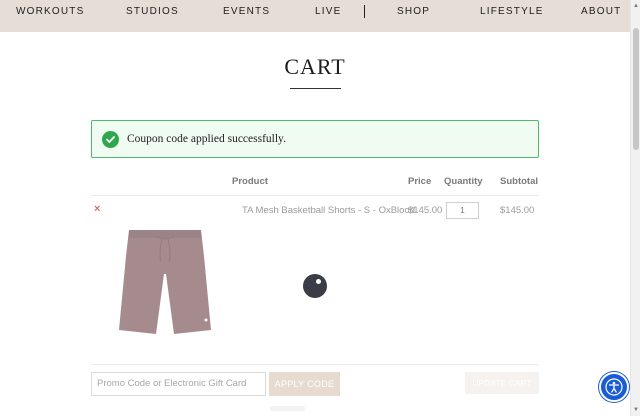 The height and width of the screenshot is (416, 640). I want to click on accessibility-button, so click(614, 387).